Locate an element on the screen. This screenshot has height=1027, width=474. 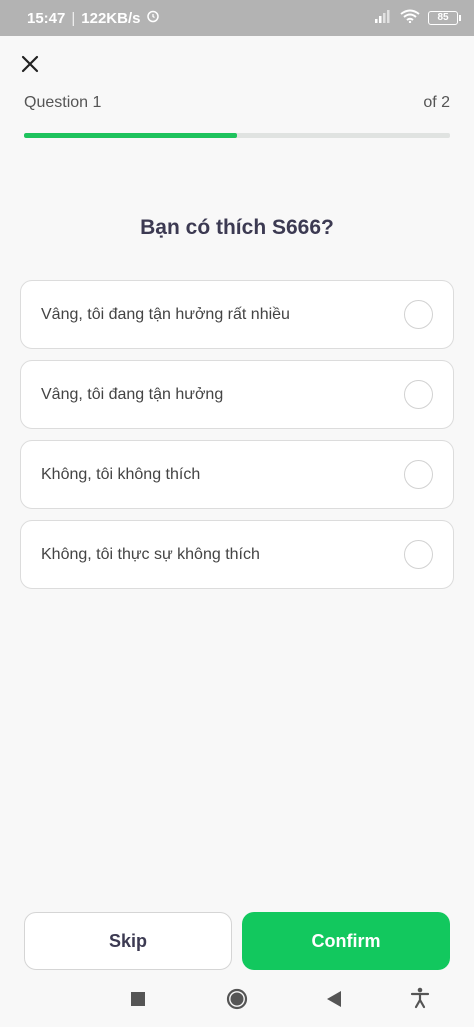
answer-option-label: Vâng, tôi đang tận hưởng is located at coordinates (132, 394).